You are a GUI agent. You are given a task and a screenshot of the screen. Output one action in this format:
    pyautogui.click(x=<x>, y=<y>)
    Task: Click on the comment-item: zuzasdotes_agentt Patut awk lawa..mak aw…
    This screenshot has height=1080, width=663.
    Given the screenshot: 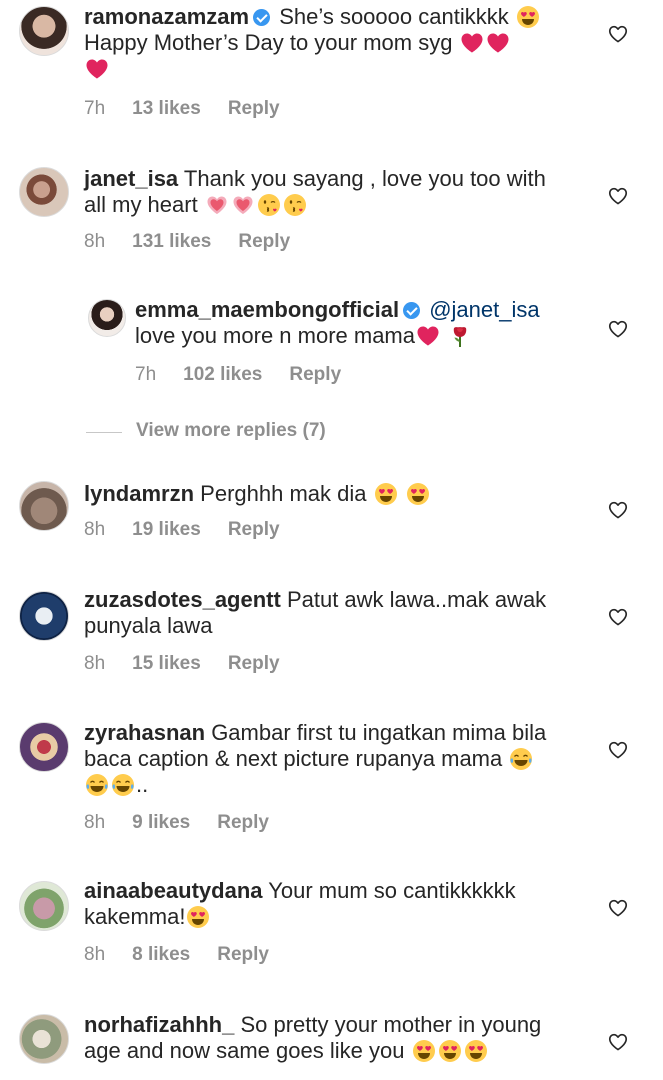 What is the action you would take?
    pyautogui.click(x=331, y=640)
    